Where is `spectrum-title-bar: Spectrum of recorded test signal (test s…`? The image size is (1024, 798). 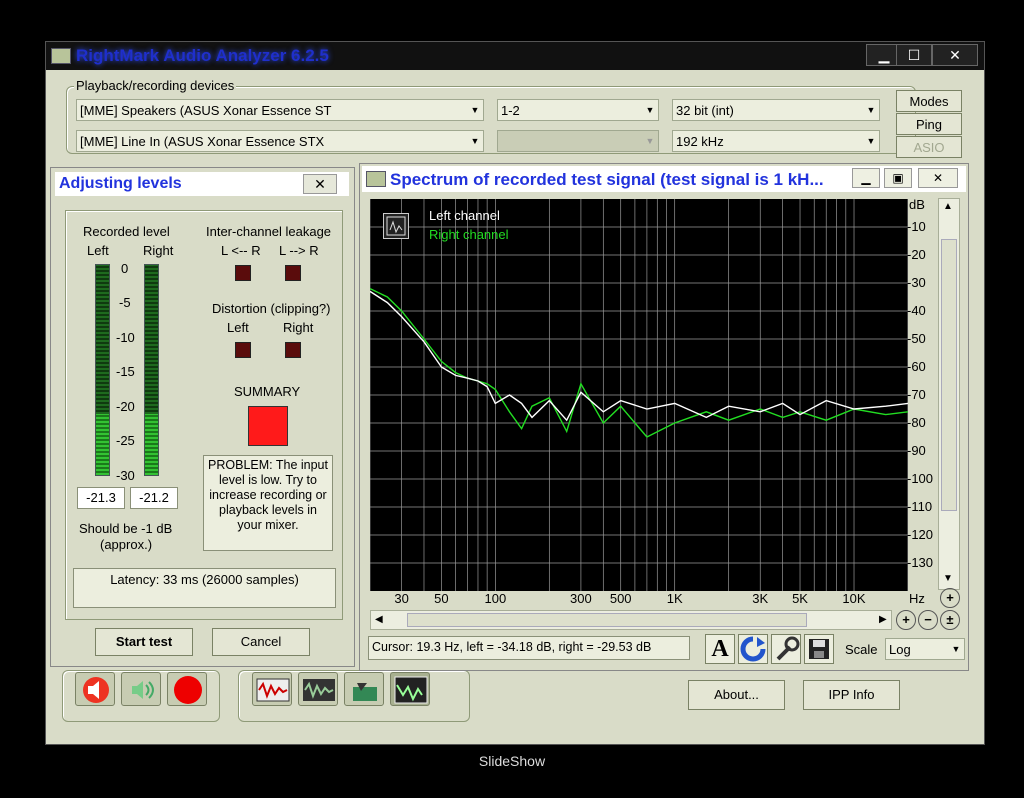 spectrum-title-bar: Spectrum of recorded test signal (test s… is located at coordinates (664, 179).